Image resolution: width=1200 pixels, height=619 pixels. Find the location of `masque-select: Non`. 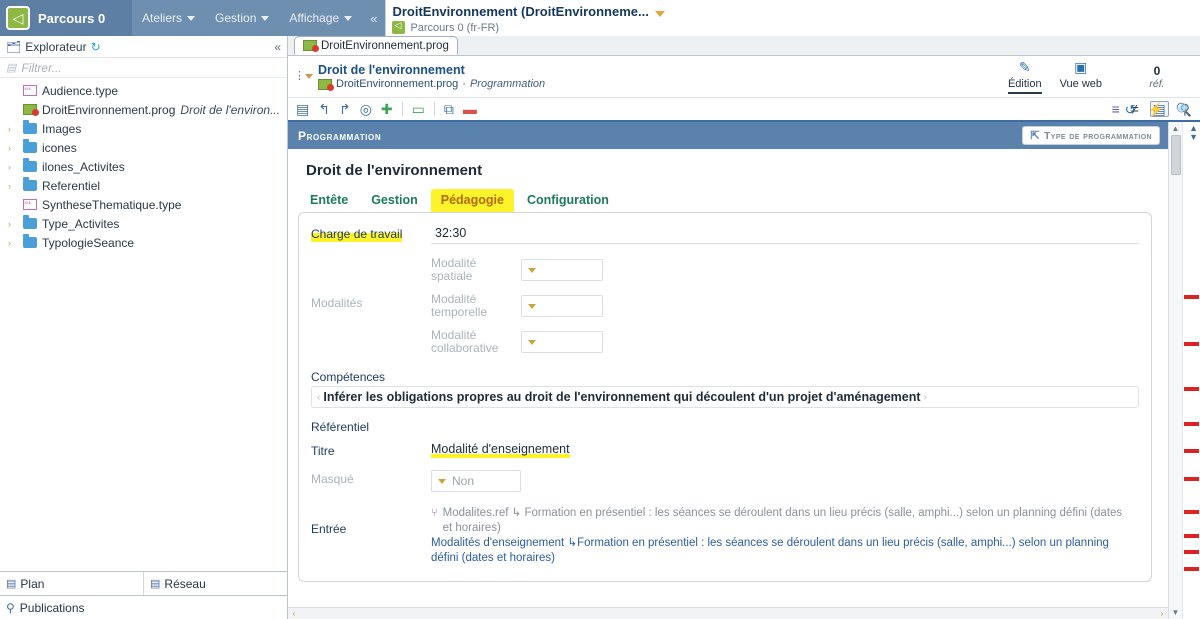

masque-select: Non is located at coordinates (476, 481).